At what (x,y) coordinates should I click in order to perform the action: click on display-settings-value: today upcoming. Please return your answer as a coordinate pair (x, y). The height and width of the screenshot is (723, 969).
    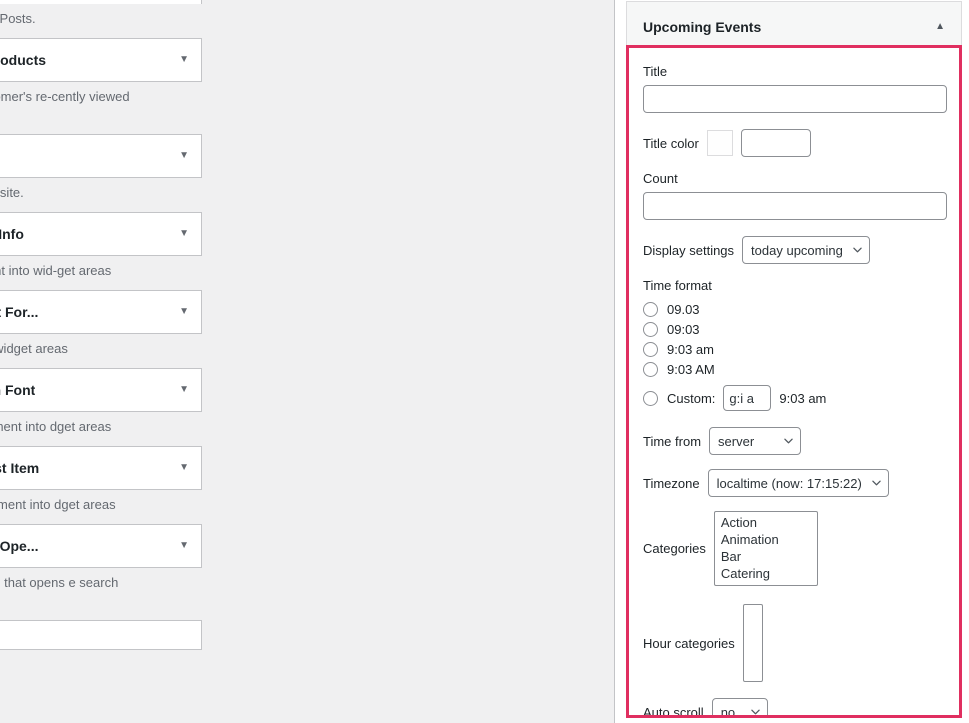
    Looking at the image, I should click on (797, 250).